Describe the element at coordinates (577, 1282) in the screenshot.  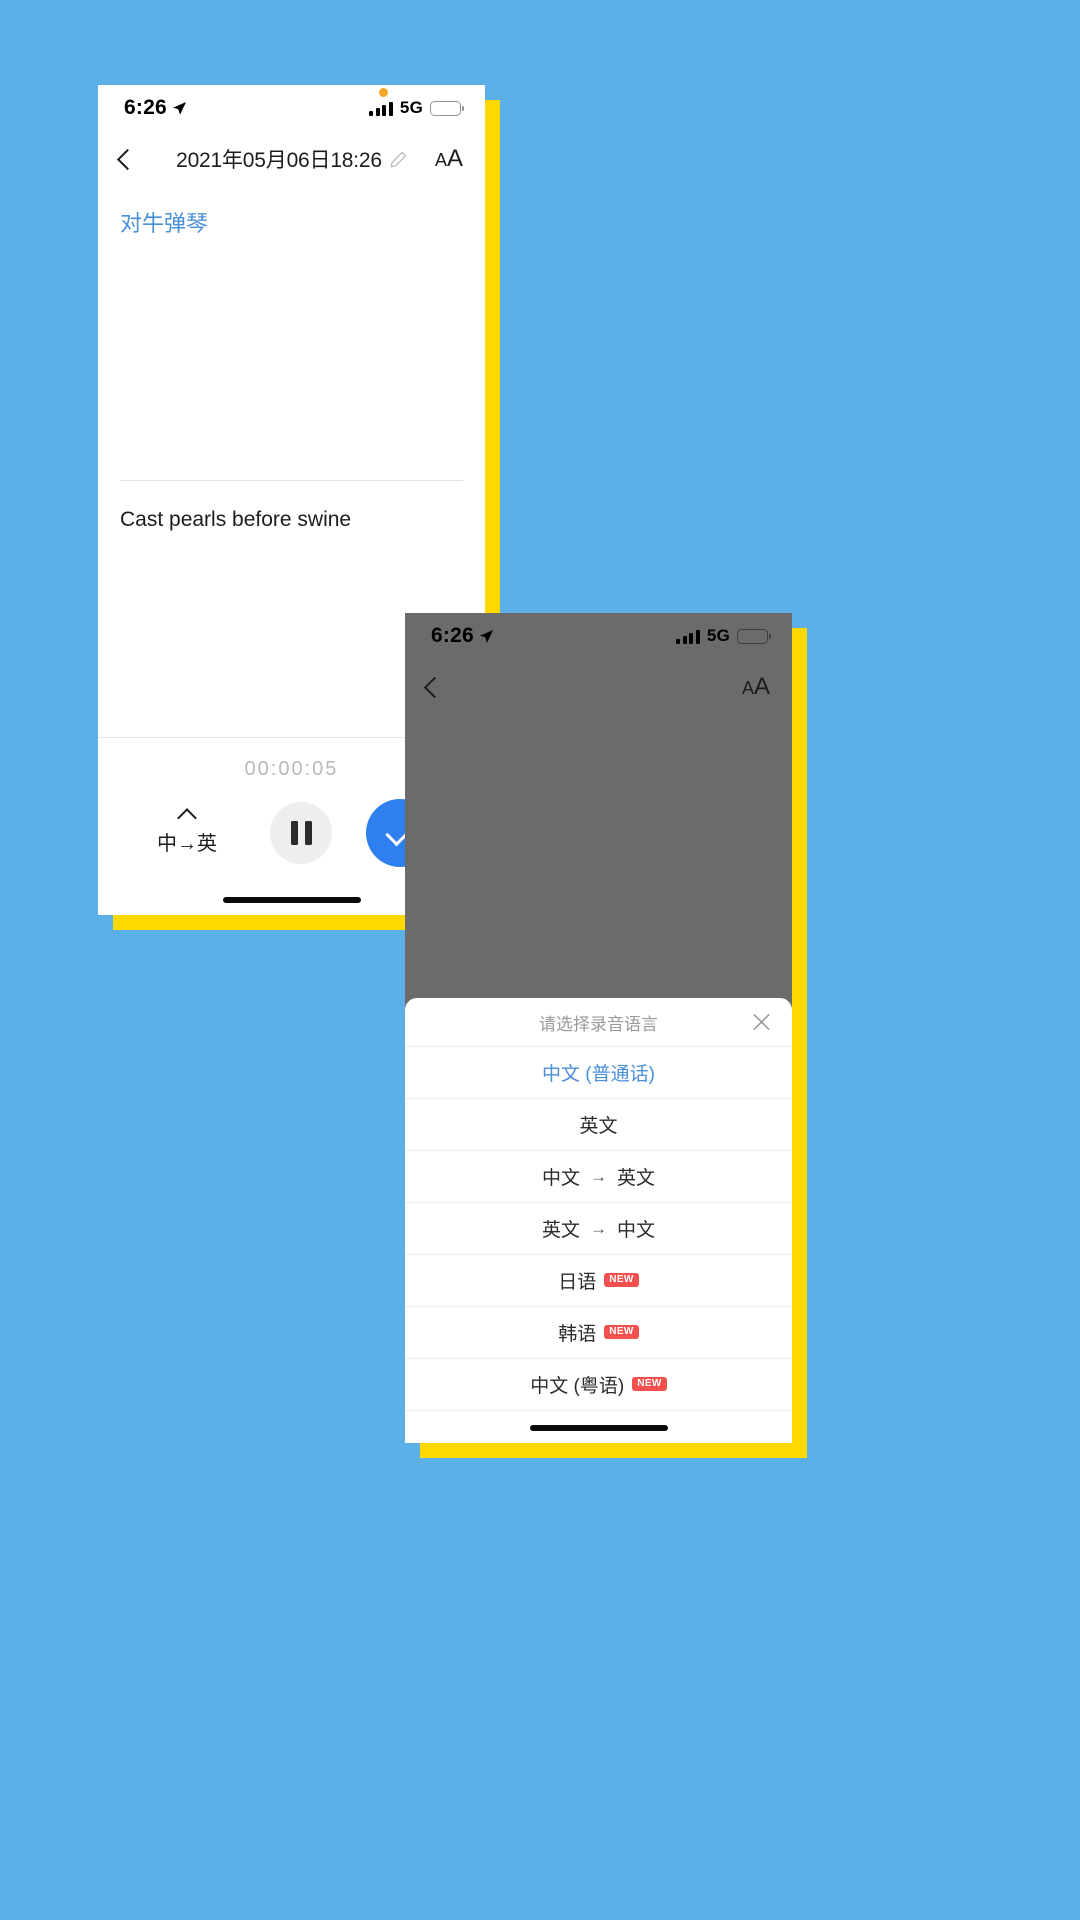
I see `language-option-label: 日语` at that location.